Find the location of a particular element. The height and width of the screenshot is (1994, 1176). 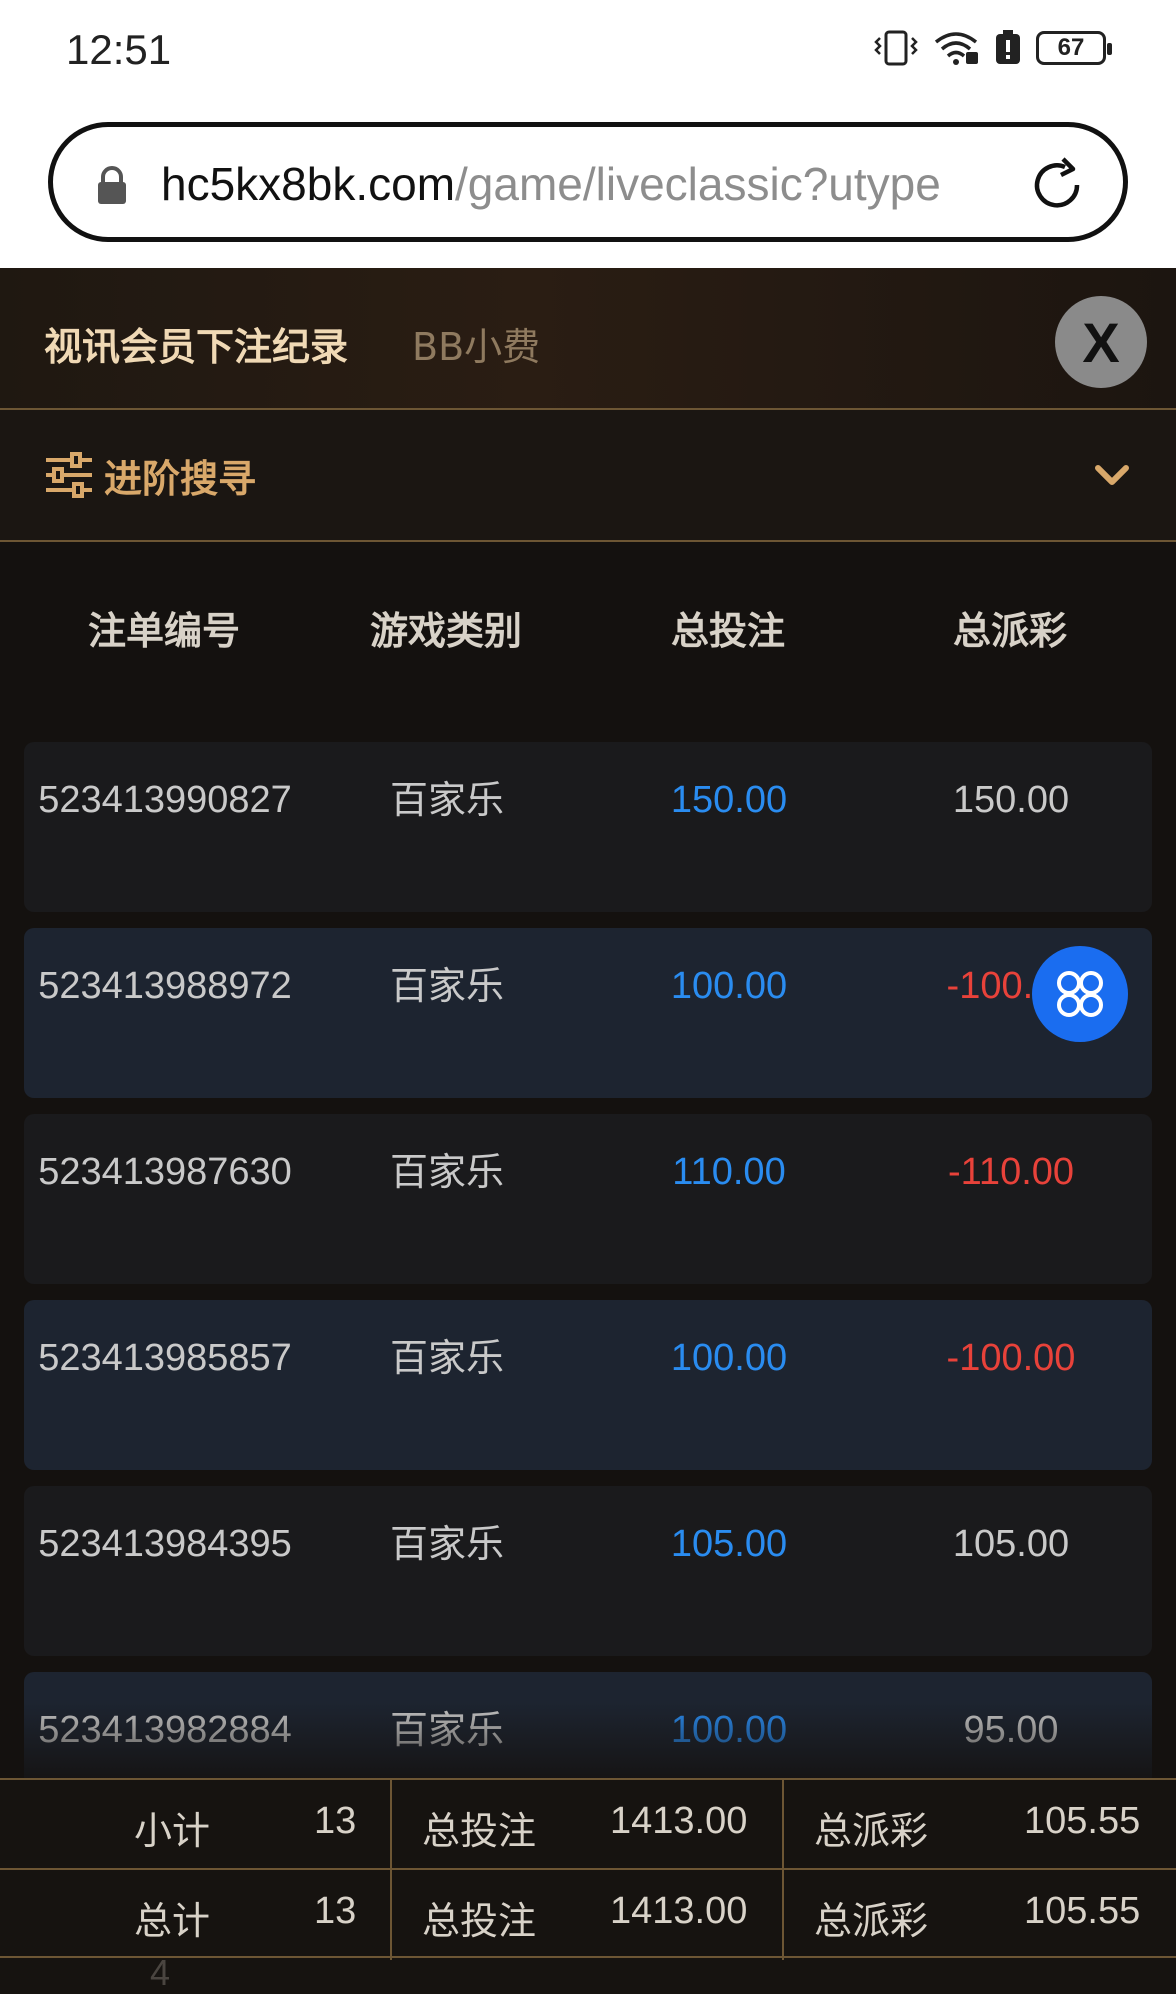

table-row: 523413985857 百家乐 100.00 -100.00 is located at coordinates (588, 1385).